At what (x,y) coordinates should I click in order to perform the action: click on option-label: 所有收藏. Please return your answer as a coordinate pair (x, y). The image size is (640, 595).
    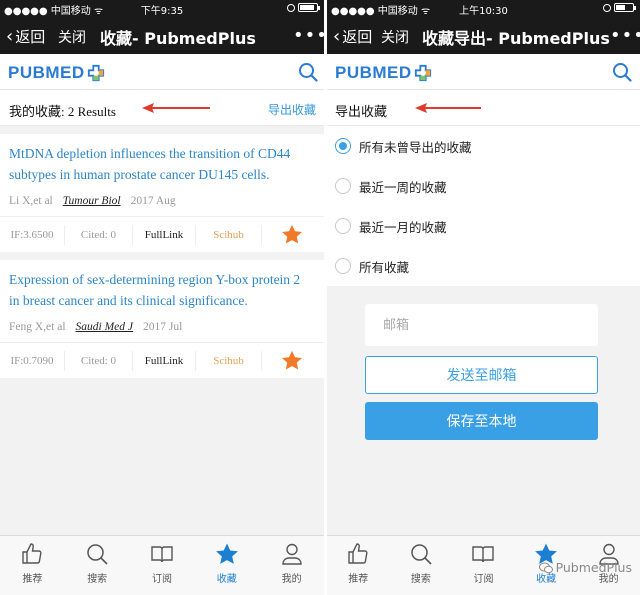
    Looking at the image, I should click on (384, 267).